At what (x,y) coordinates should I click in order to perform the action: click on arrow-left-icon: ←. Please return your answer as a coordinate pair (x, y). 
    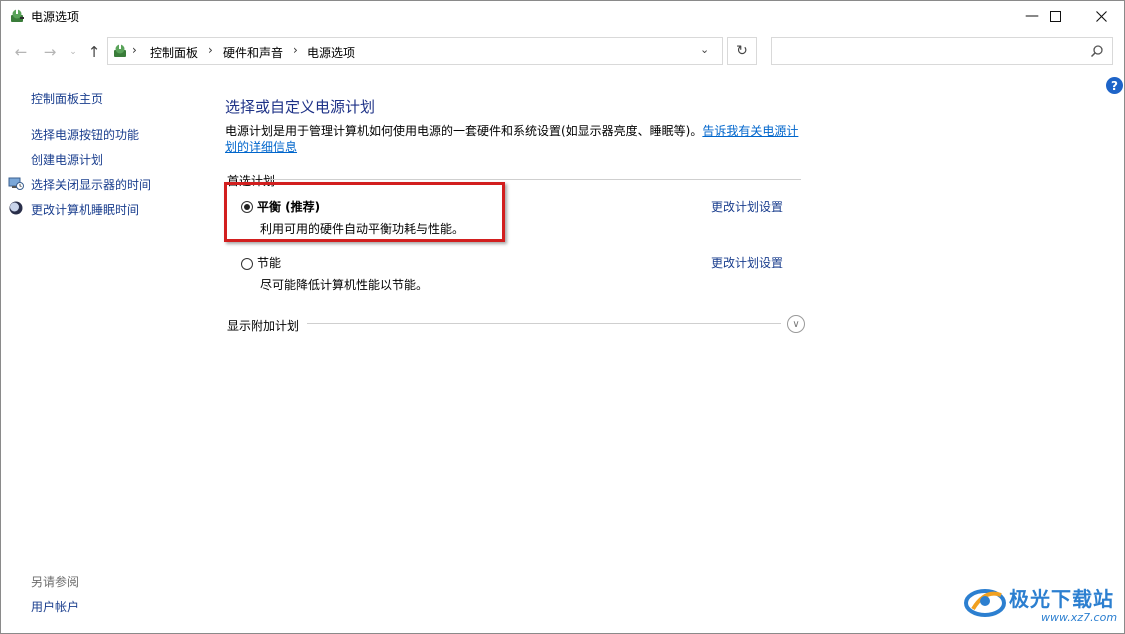
    Looking at the image, I should click on (21, 52).